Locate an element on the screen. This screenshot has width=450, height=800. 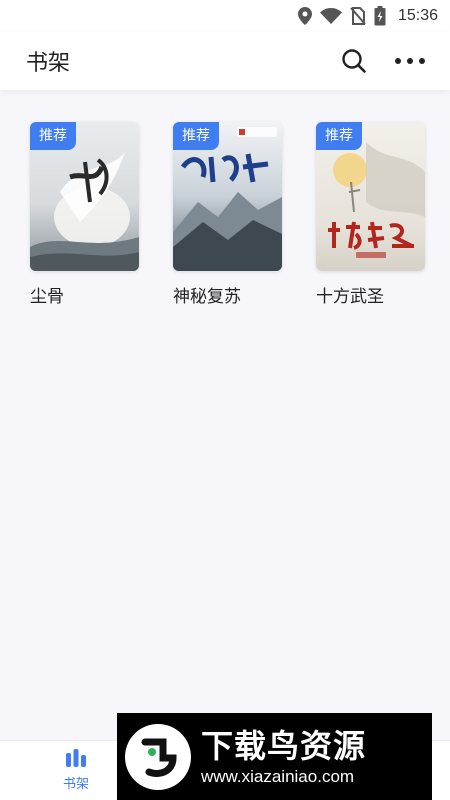
watermark-banner: 下载鸟资源 www.xiazainiao.com is located at coordinates (274, 756).